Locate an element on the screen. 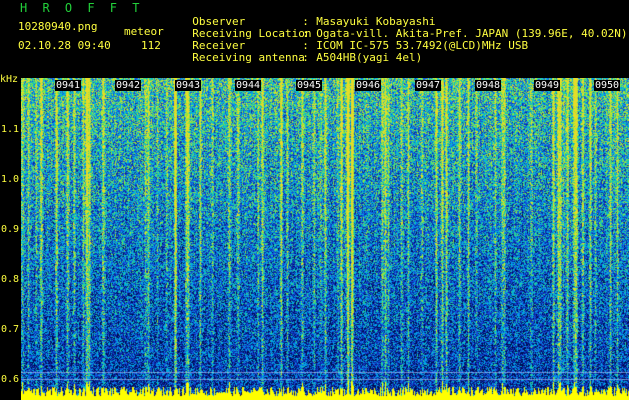  info-key: Receiving antenna is located at coordinates (248, 57).